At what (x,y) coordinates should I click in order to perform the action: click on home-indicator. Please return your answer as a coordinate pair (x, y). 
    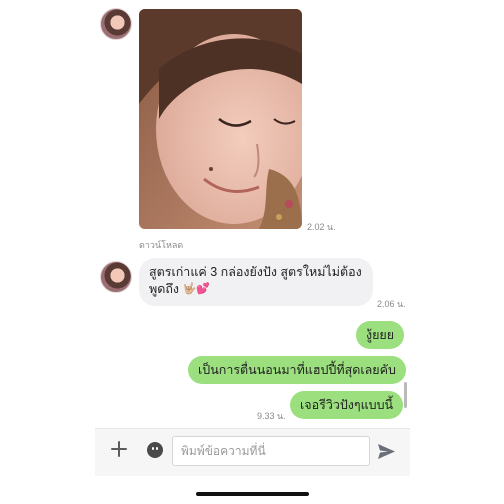
    Looking at the image, I should click on (252, 494).